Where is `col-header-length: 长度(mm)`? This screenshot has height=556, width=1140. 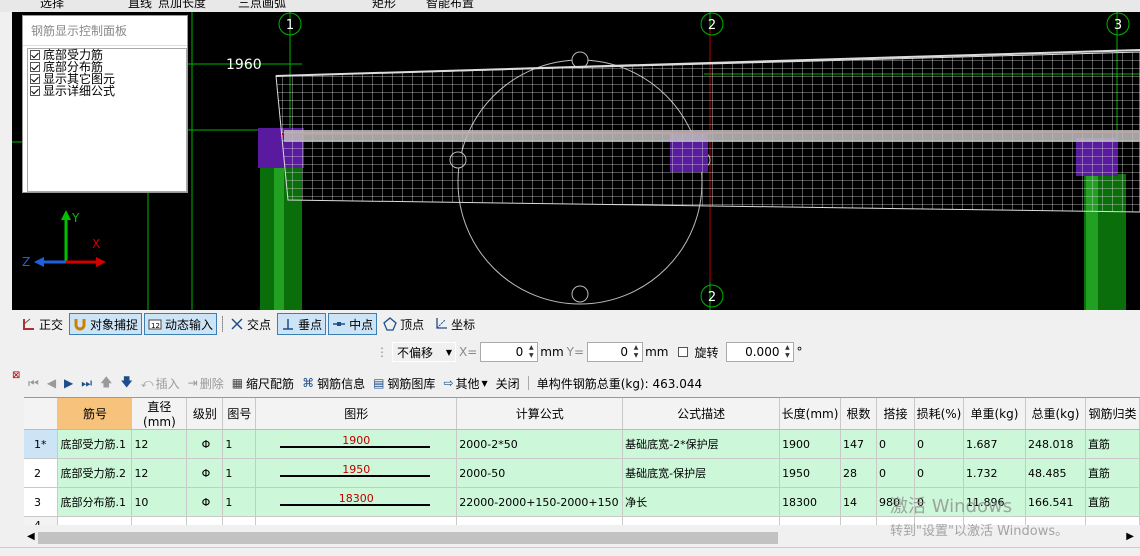
col-header-length: 长度(mm) is located at coordinates (810, 414).